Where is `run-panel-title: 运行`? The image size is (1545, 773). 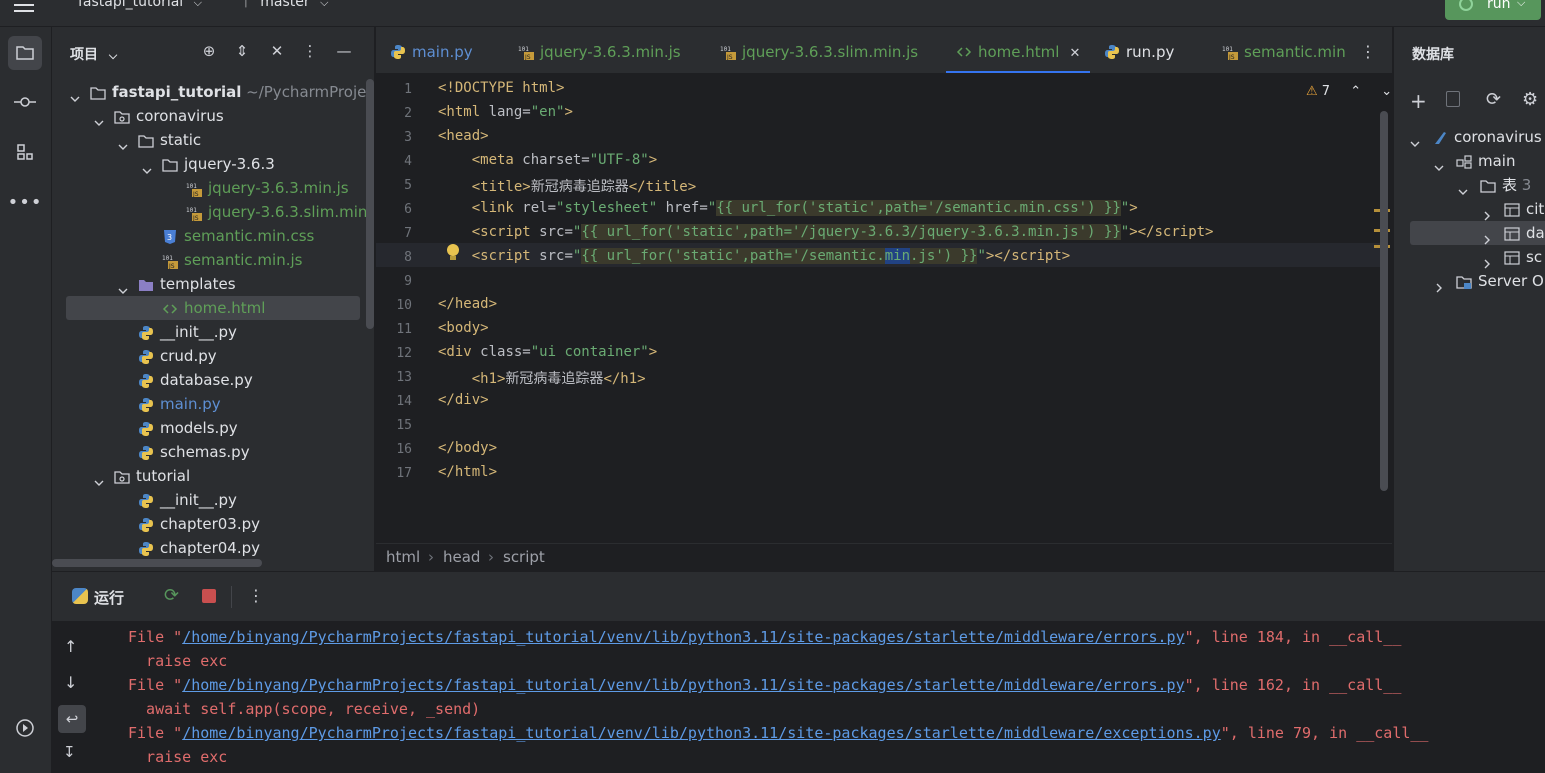 run-panel-title: 运行 is located at coordinates (109, 597).